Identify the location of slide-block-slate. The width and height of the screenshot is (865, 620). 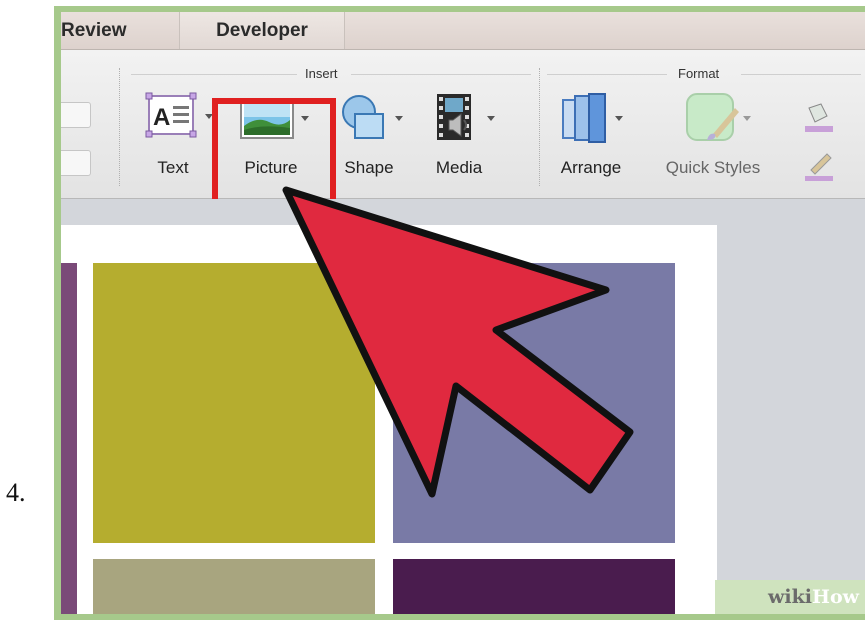
(534, 403).